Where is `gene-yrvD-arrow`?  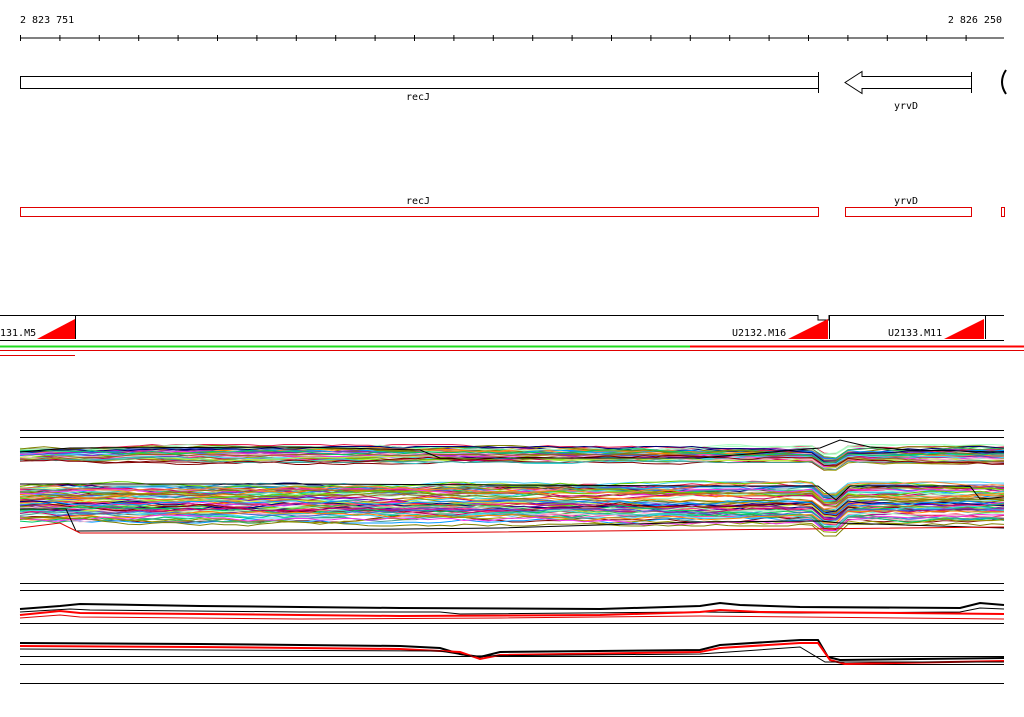
gene-yrvD-arrow is located at coordinates (908, 82).